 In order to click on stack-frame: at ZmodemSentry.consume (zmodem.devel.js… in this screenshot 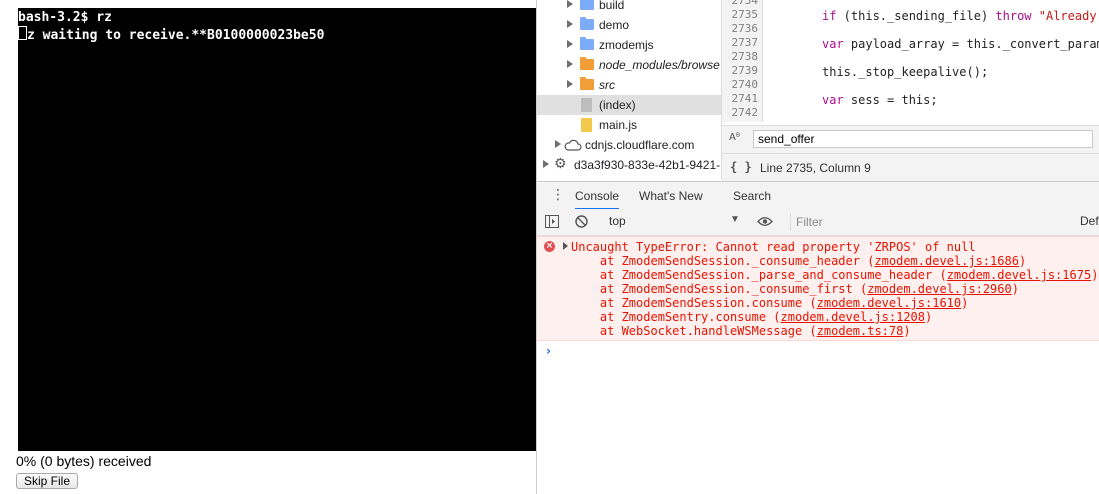, I will do `click(751, 317)`.